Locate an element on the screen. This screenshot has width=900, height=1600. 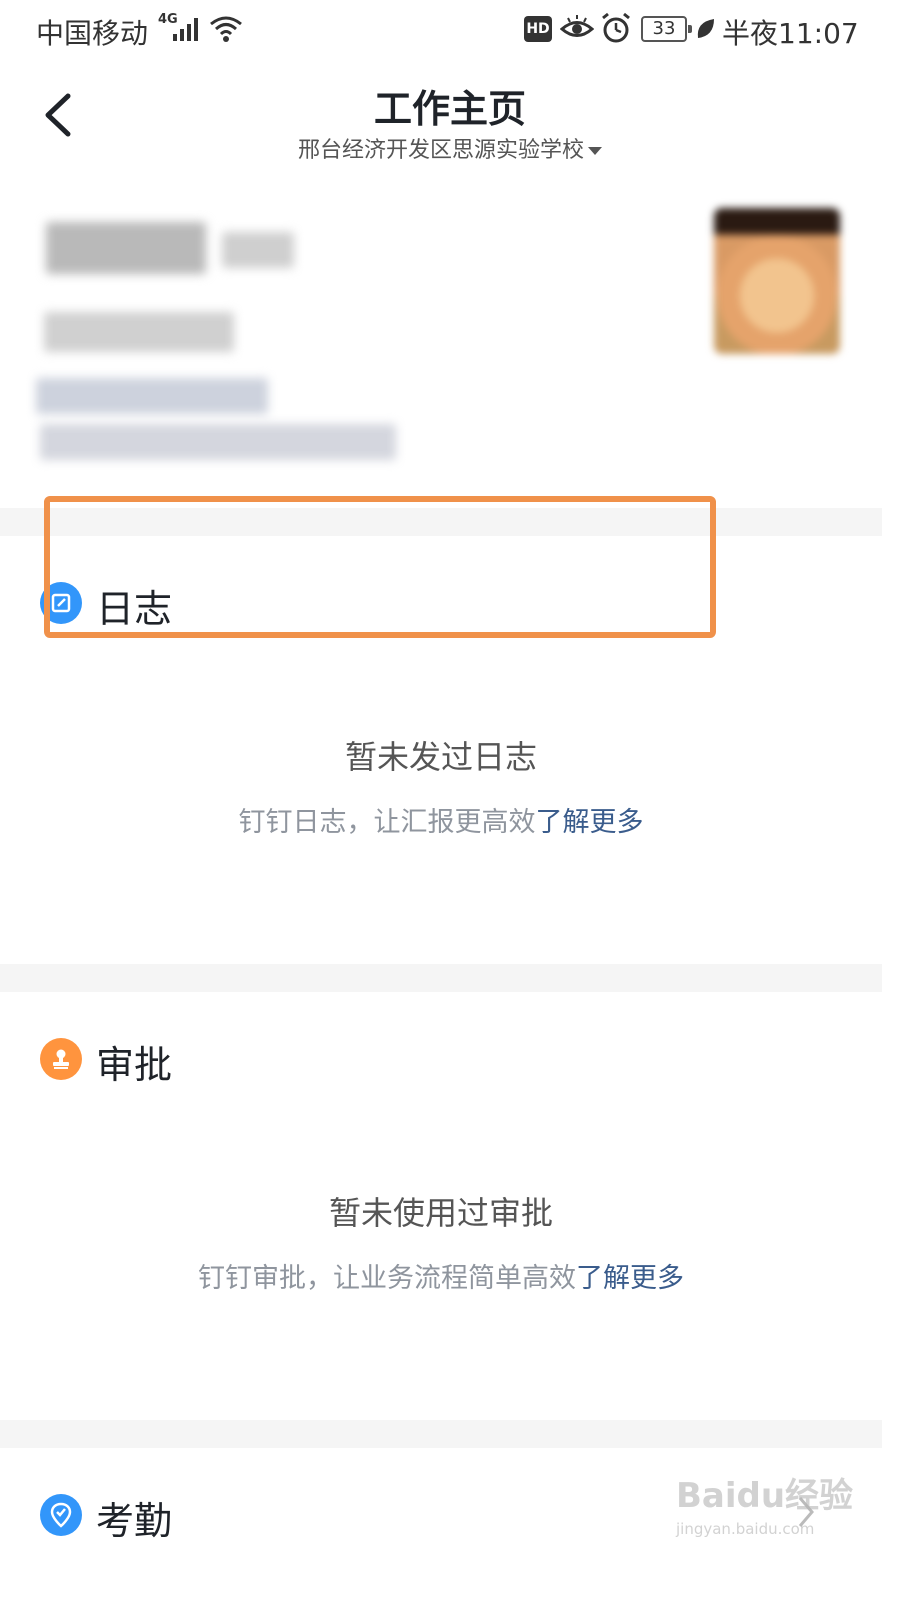
baidu-watermark: Baidu经验 is located at coordinates (765, 1496).